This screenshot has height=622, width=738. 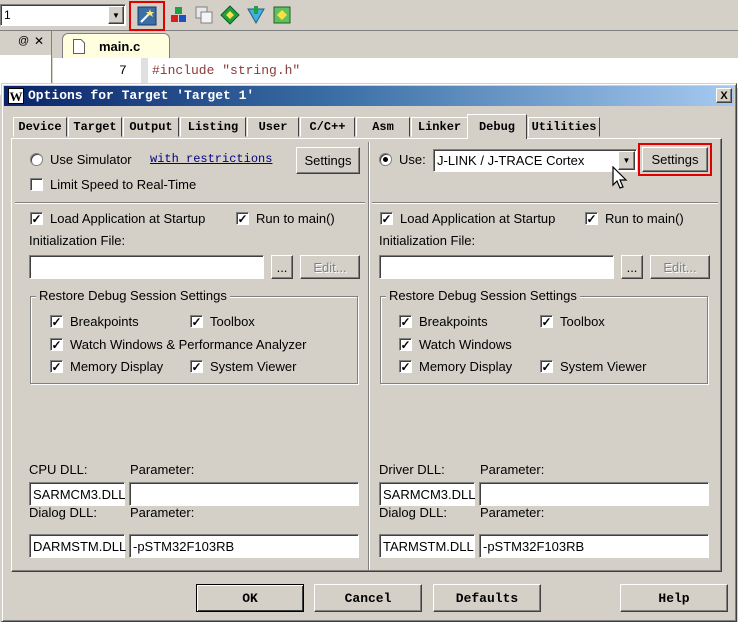 What do you see at coordinates (591, 218) in the screenshot?
I see `run-to-main-checkbox-right: ✓` at bounding box center [591, 218].